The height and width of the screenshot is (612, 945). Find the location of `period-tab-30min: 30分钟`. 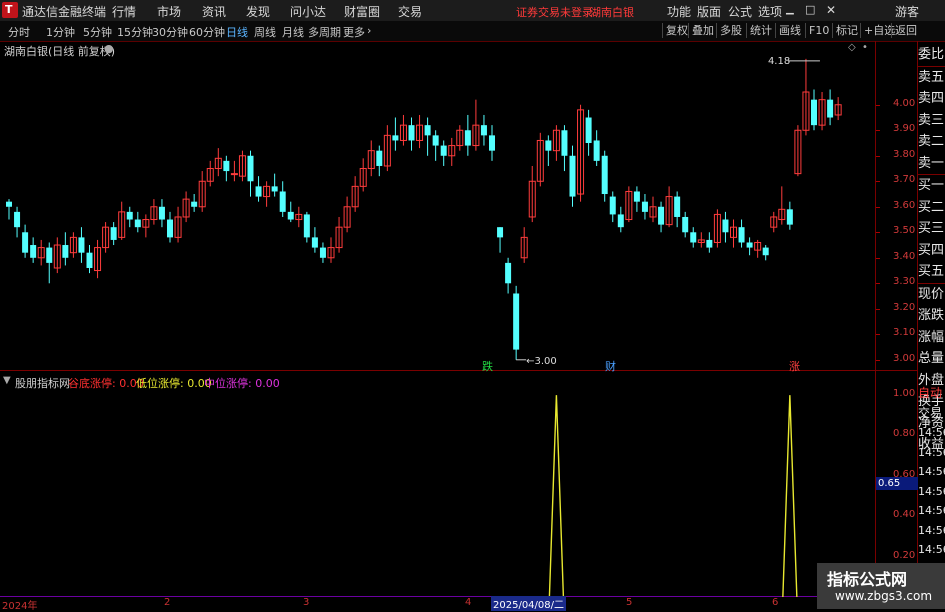

period-tab-30min: 30分钟 is located at coordinates (170, 32).